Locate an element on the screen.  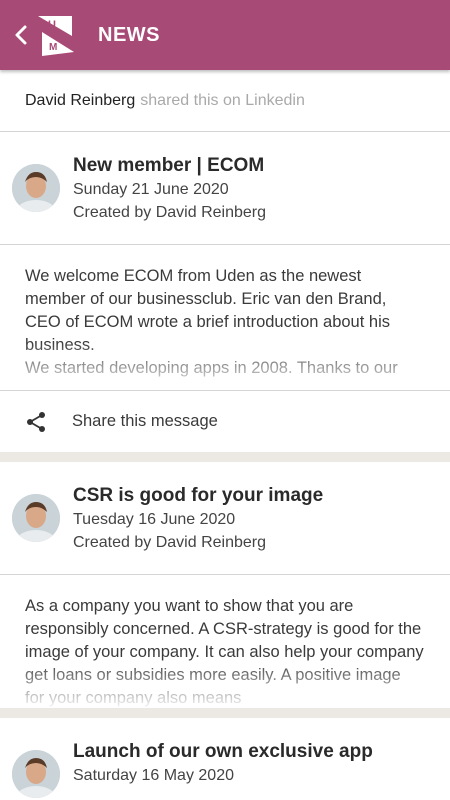
news-date: Saturday 16 May 2020 is located at coordinates (153, 775).